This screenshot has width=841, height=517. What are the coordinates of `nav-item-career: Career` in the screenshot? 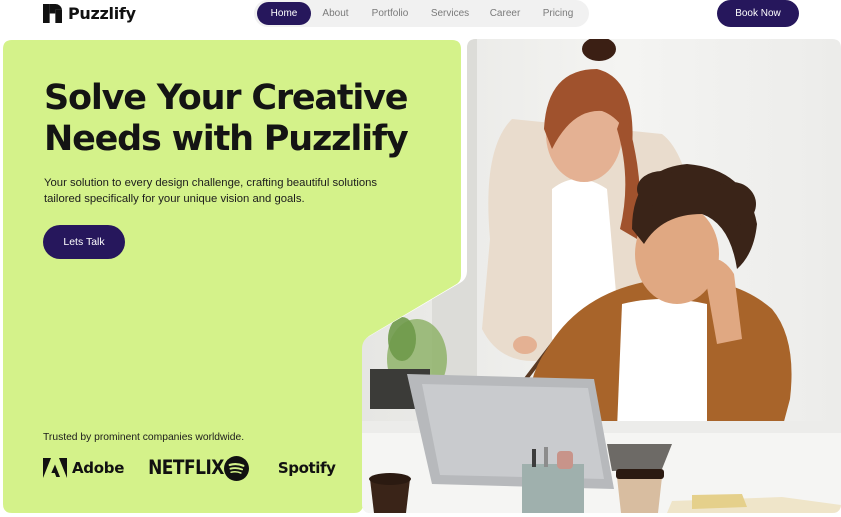 It's located at (505, 13).